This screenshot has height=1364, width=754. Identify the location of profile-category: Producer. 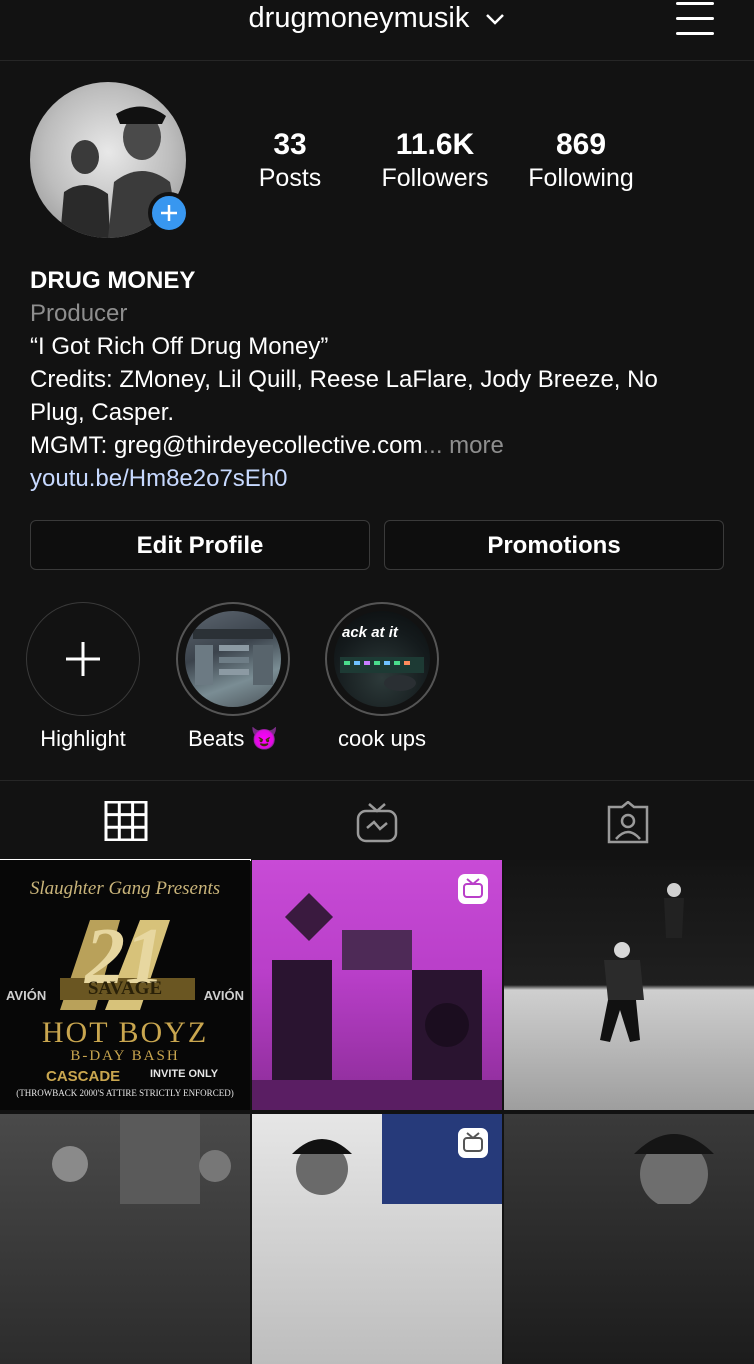
(79, 313).